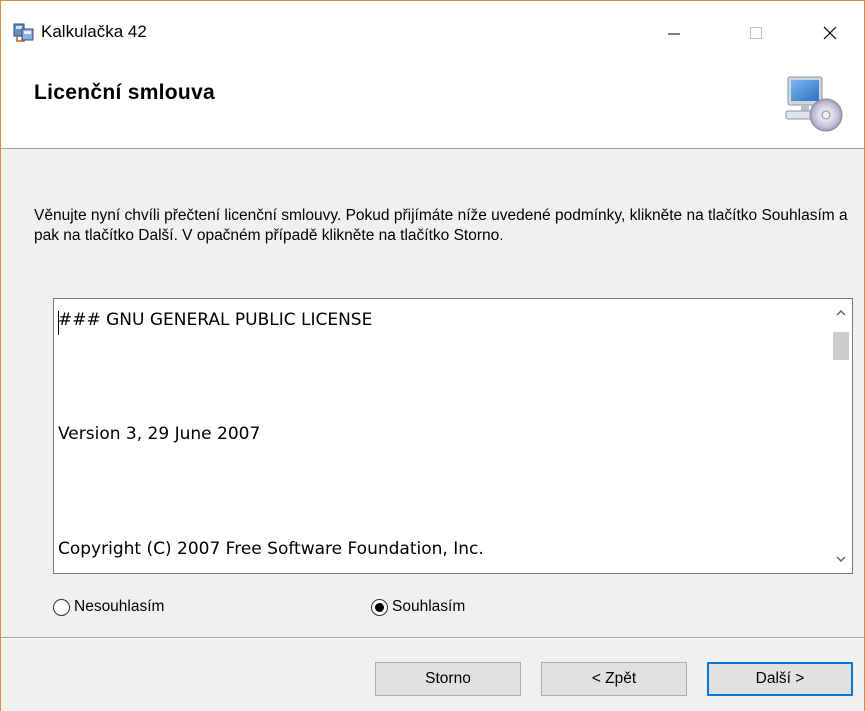 The width and height of the screenshot is (865, 711). What do you see at coordinates (215, 320) in the screenshot?
I see `license-line: ### GNU GENERAL PUBLIC LICENSE` at bounding box center [215, 320].